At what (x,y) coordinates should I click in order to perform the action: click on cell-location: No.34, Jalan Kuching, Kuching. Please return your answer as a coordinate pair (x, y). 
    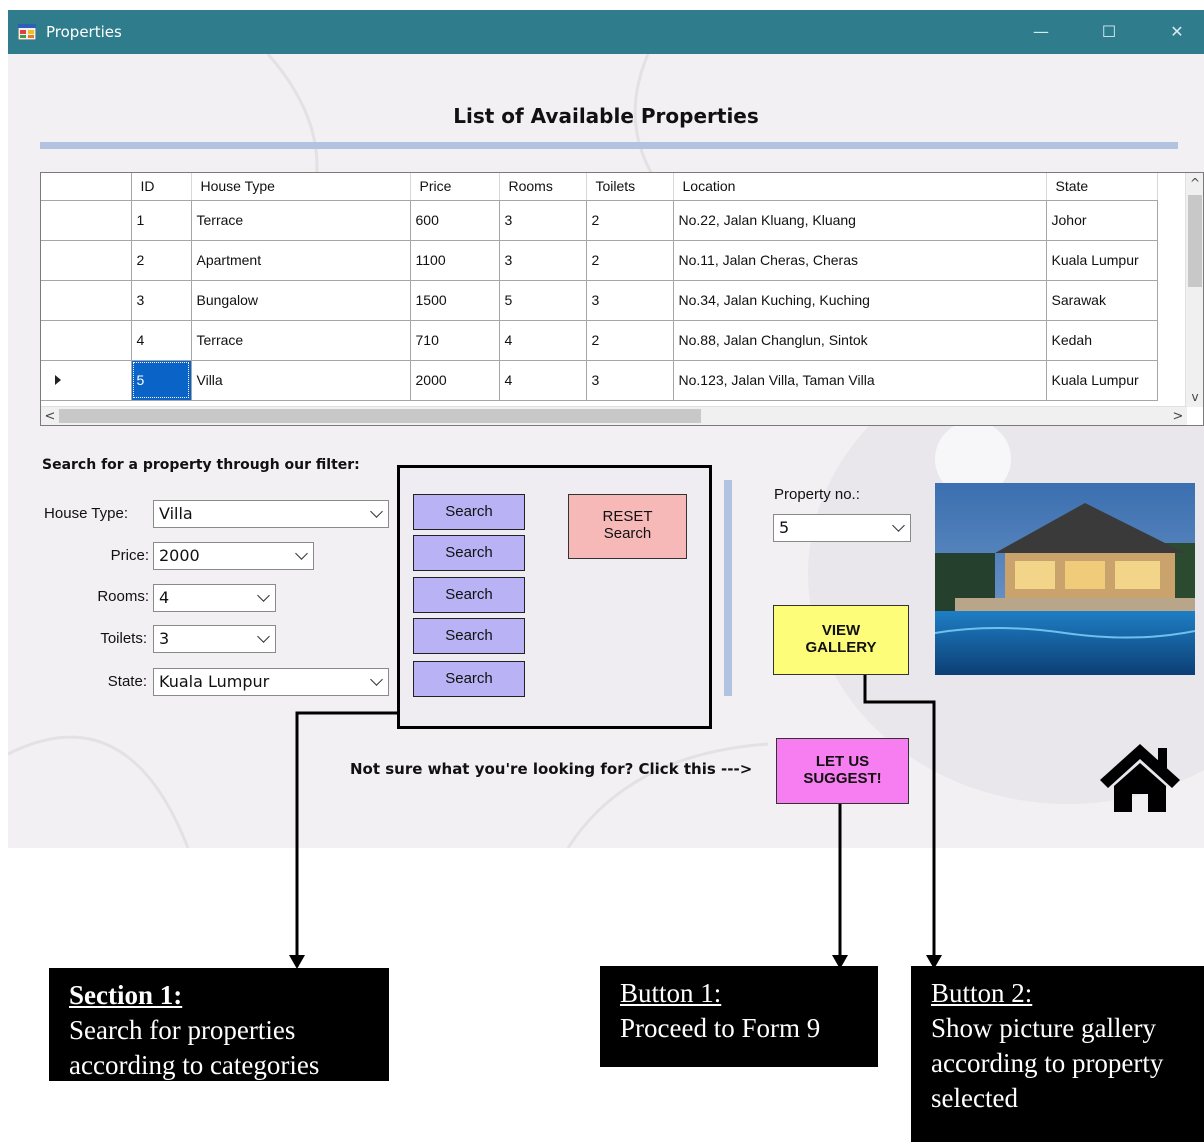
    Looking at the image, I should click on (860, 300).